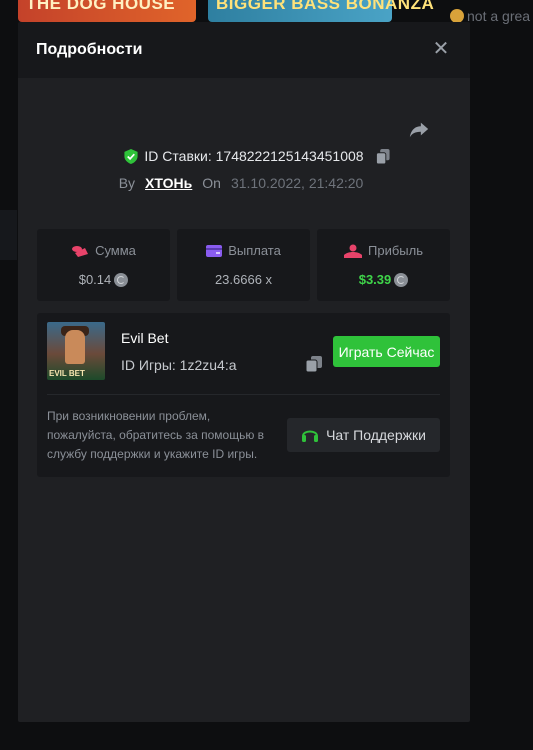 This screenshot has height=750, width=533. Describe the element at coordinates (419, 129) in the screenshot. I see `share-icon` at that location.